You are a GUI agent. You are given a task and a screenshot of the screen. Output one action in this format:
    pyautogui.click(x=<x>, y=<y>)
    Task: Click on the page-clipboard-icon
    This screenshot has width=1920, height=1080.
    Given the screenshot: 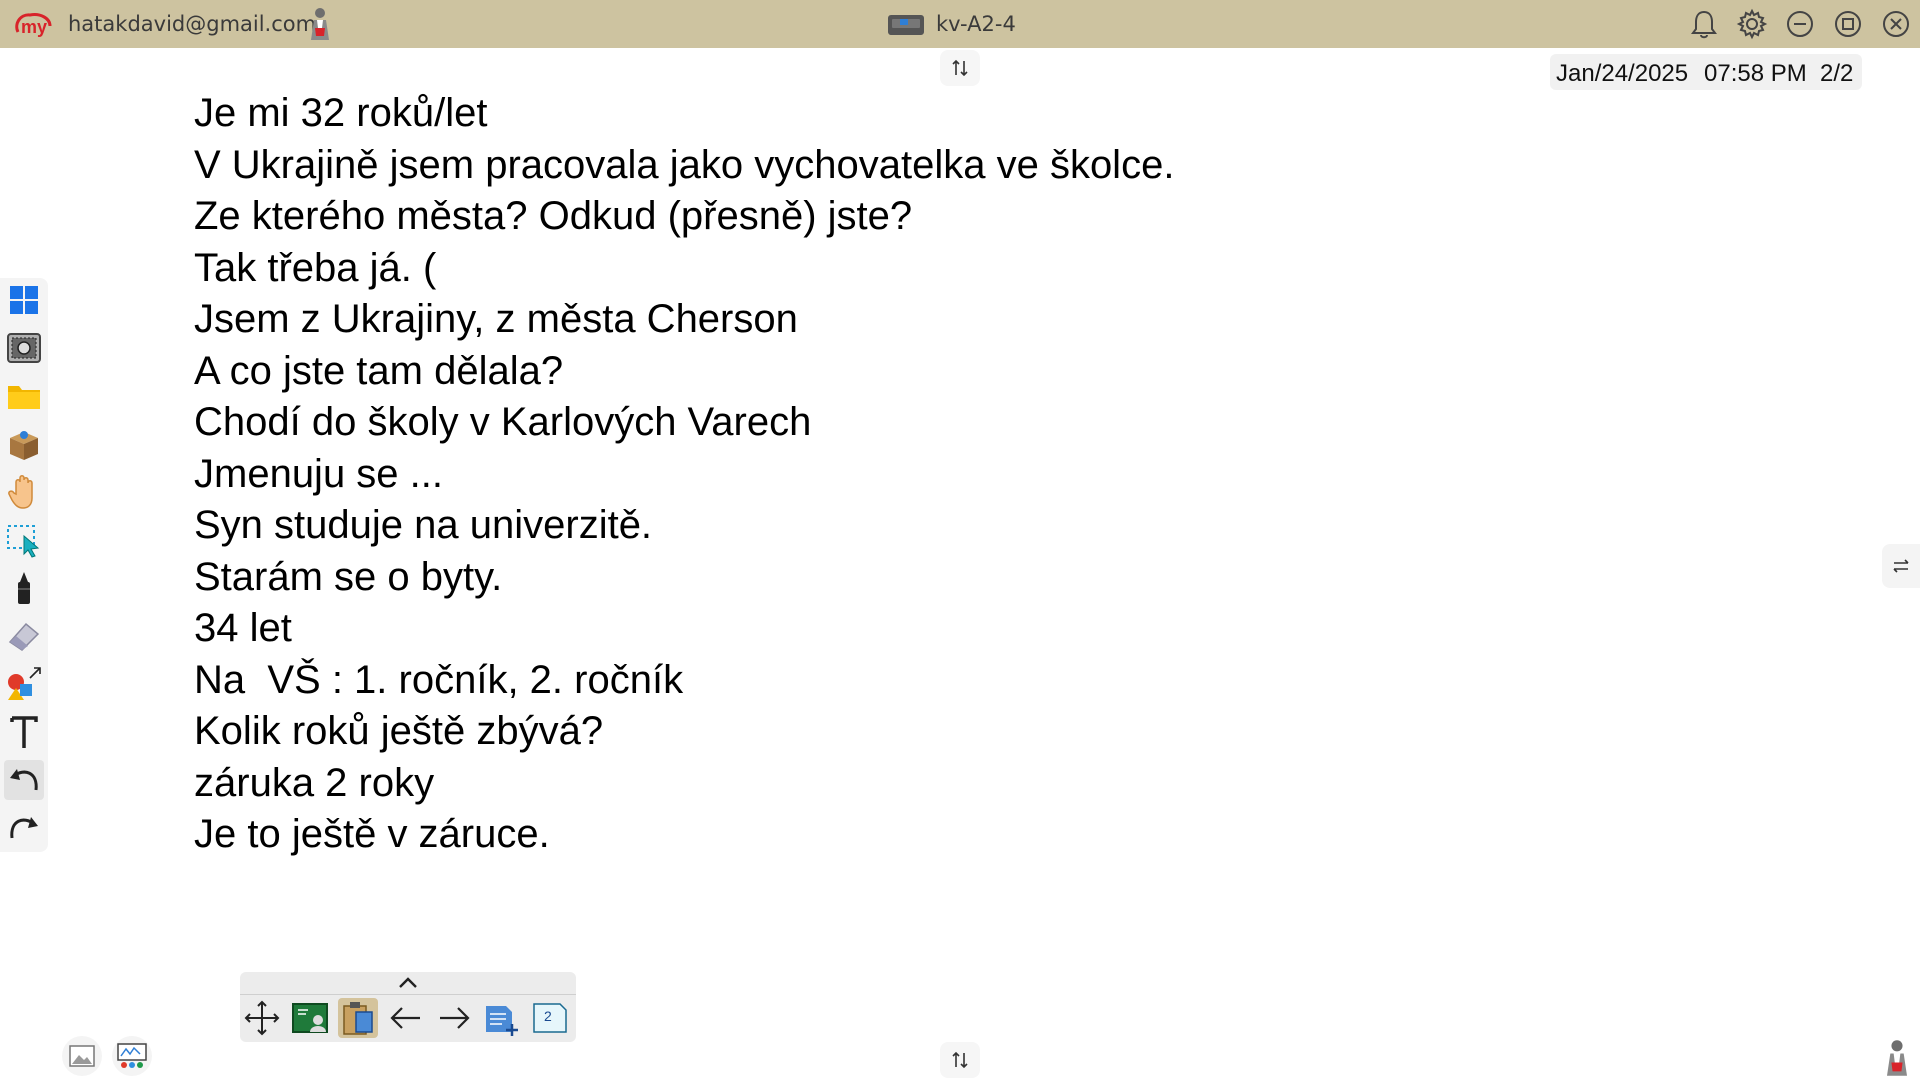 What is the action you would take?
    pyautogui.click(x=358, y=1018)
    